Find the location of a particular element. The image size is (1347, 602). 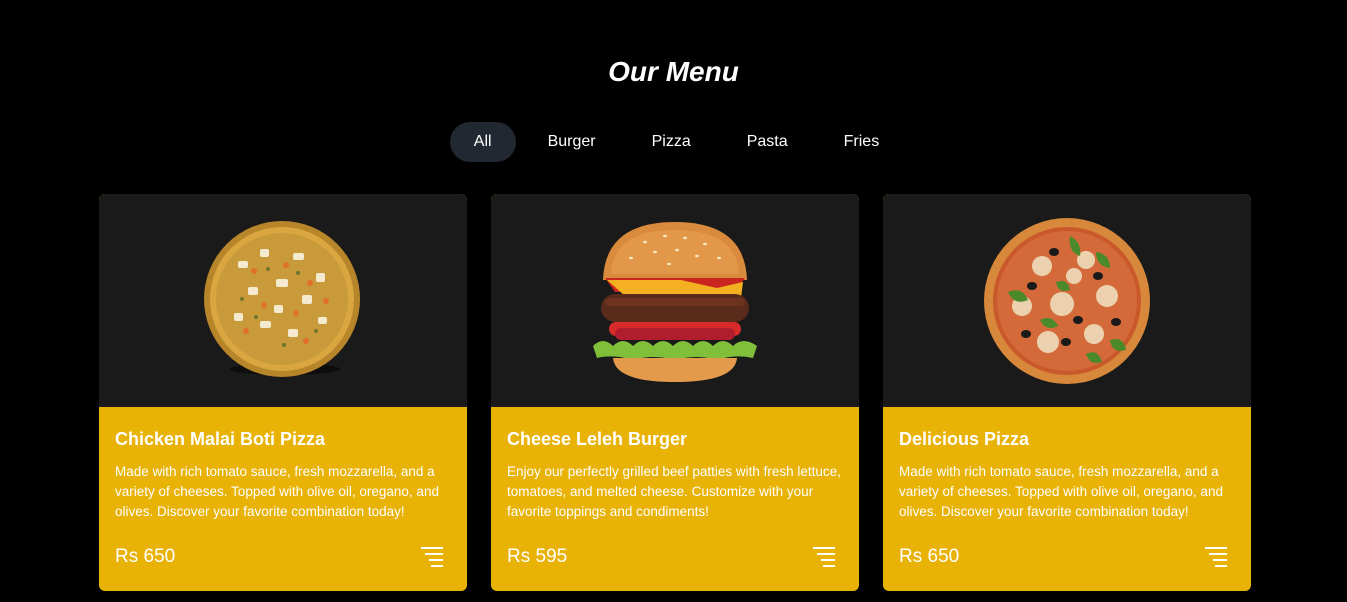

filter-all: All is located at coordinates (482, 142).